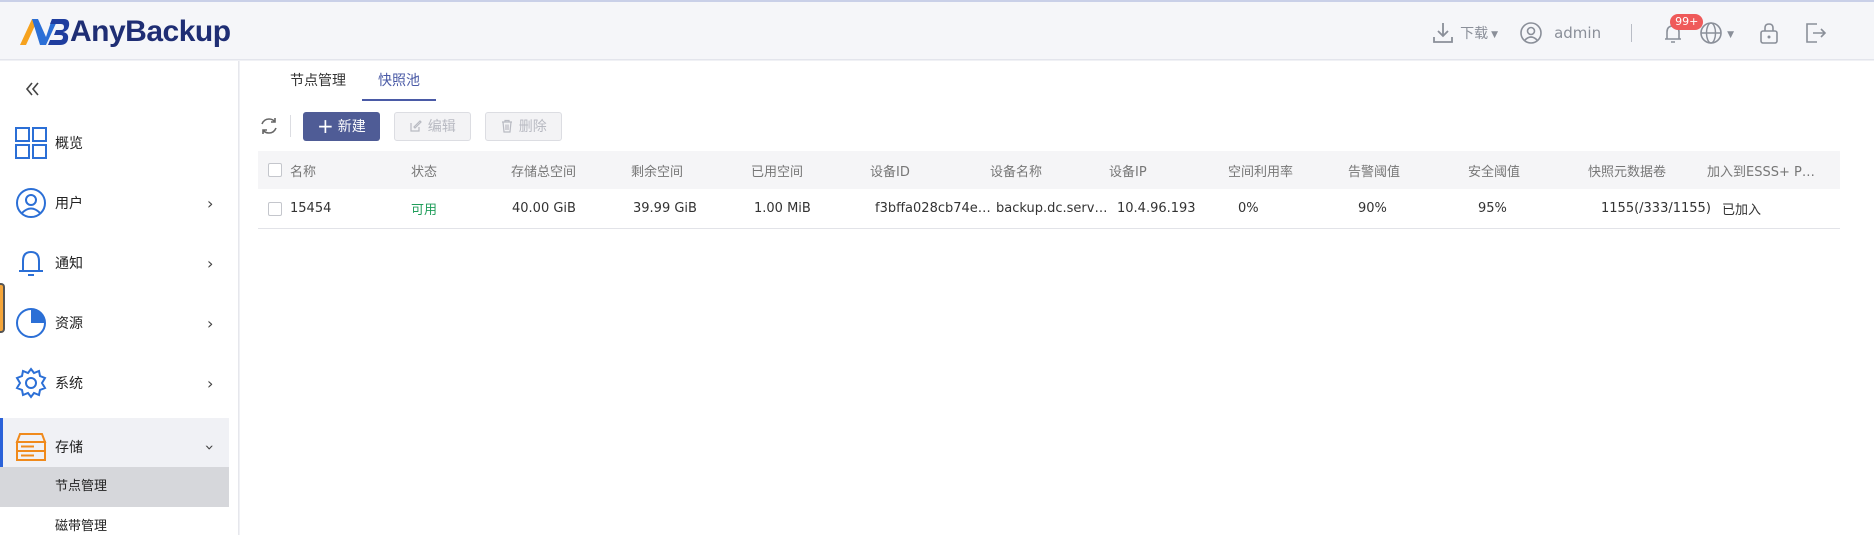 This screenshot has height=535, width=1874. Describe the element at coordinates (31, 143) in the screenshot. I see `overview-grid-icon` at that location.